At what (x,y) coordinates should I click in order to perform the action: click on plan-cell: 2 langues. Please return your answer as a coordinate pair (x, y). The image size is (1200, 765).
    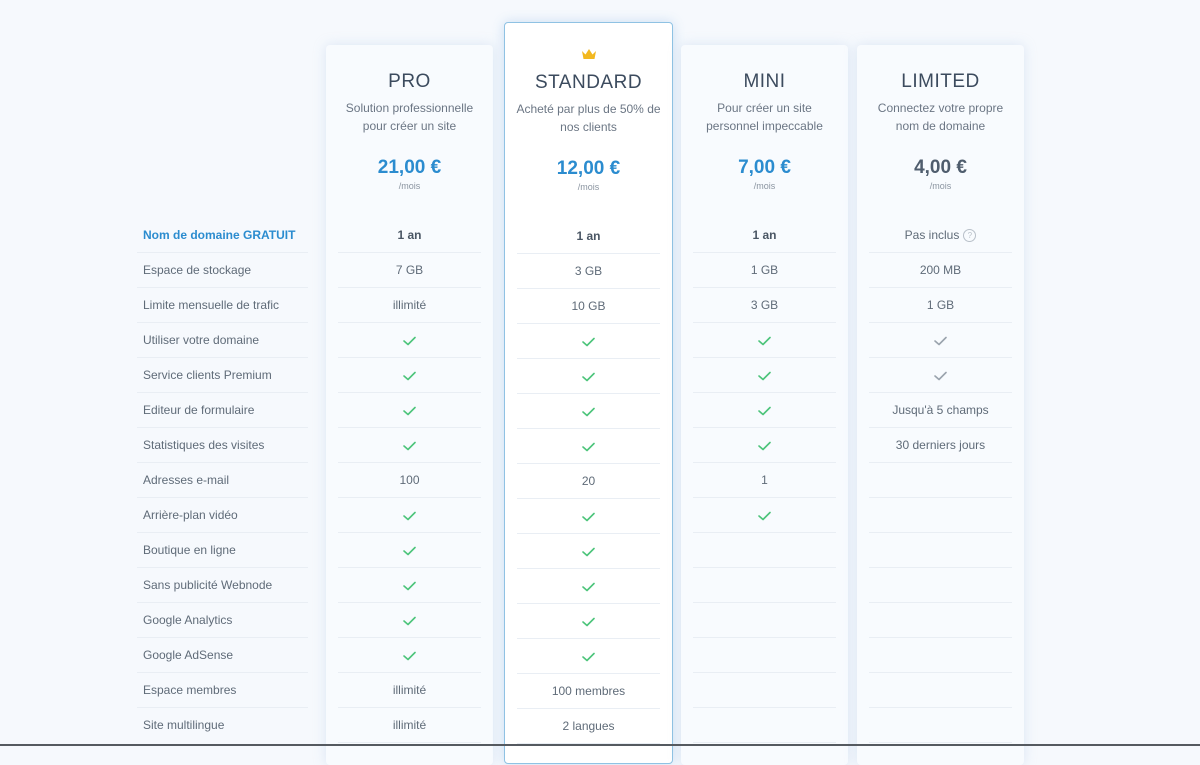
    Looking at the image, I should click on (588, 726).